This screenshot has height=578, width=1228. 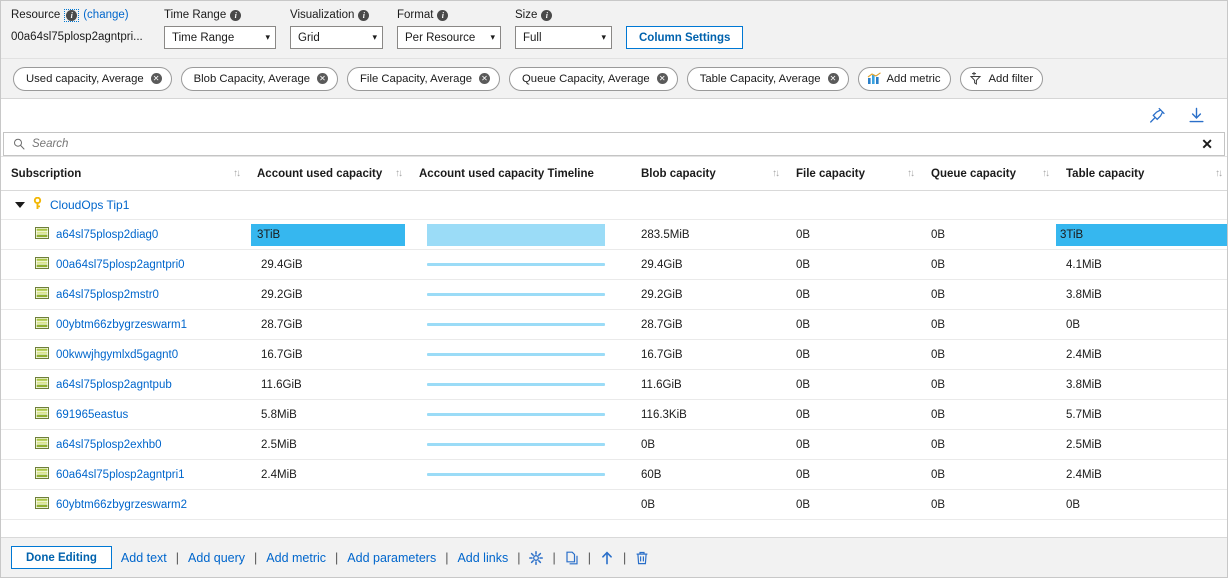 I want to click on delete-trash-icon, so click(x=642, y=558).